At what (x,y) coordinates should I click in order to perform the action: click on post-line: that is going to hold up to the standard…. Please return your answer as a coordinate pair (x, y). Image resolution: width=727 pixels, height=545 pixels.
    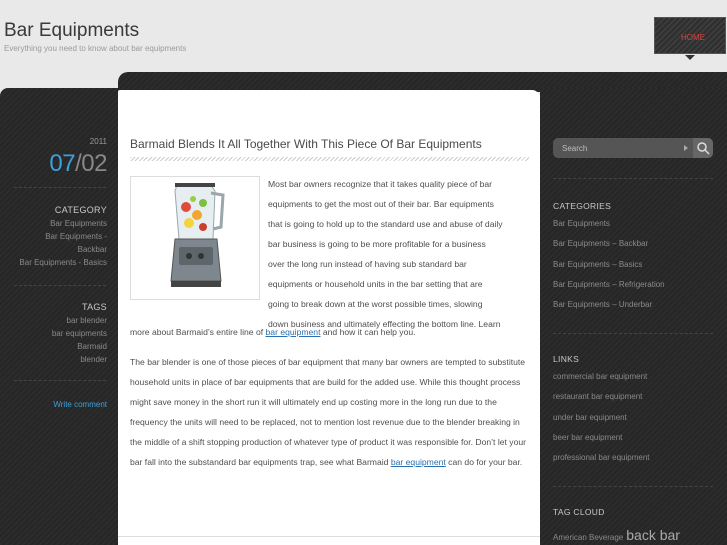
    Looking at the image, I should click on (385, 224).